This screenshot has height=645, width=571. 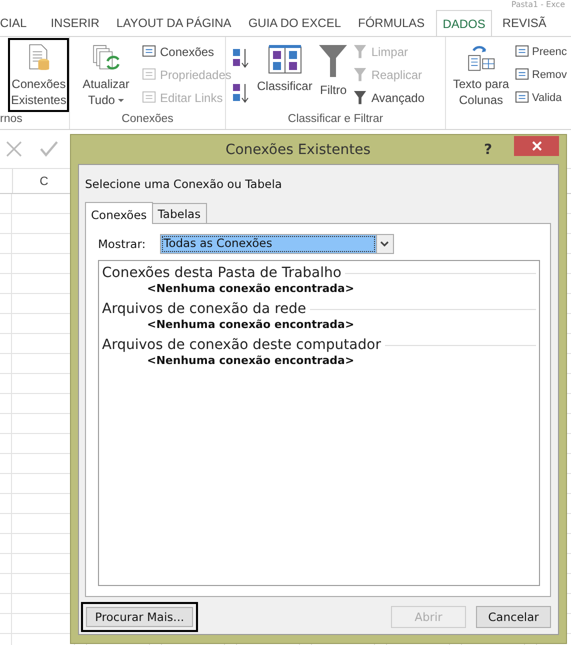 What do you see at coordinates (391, 23) in the screenshot?
I see `ribbon-tab: FÓRMULAS` at bounding box center [391, 23].